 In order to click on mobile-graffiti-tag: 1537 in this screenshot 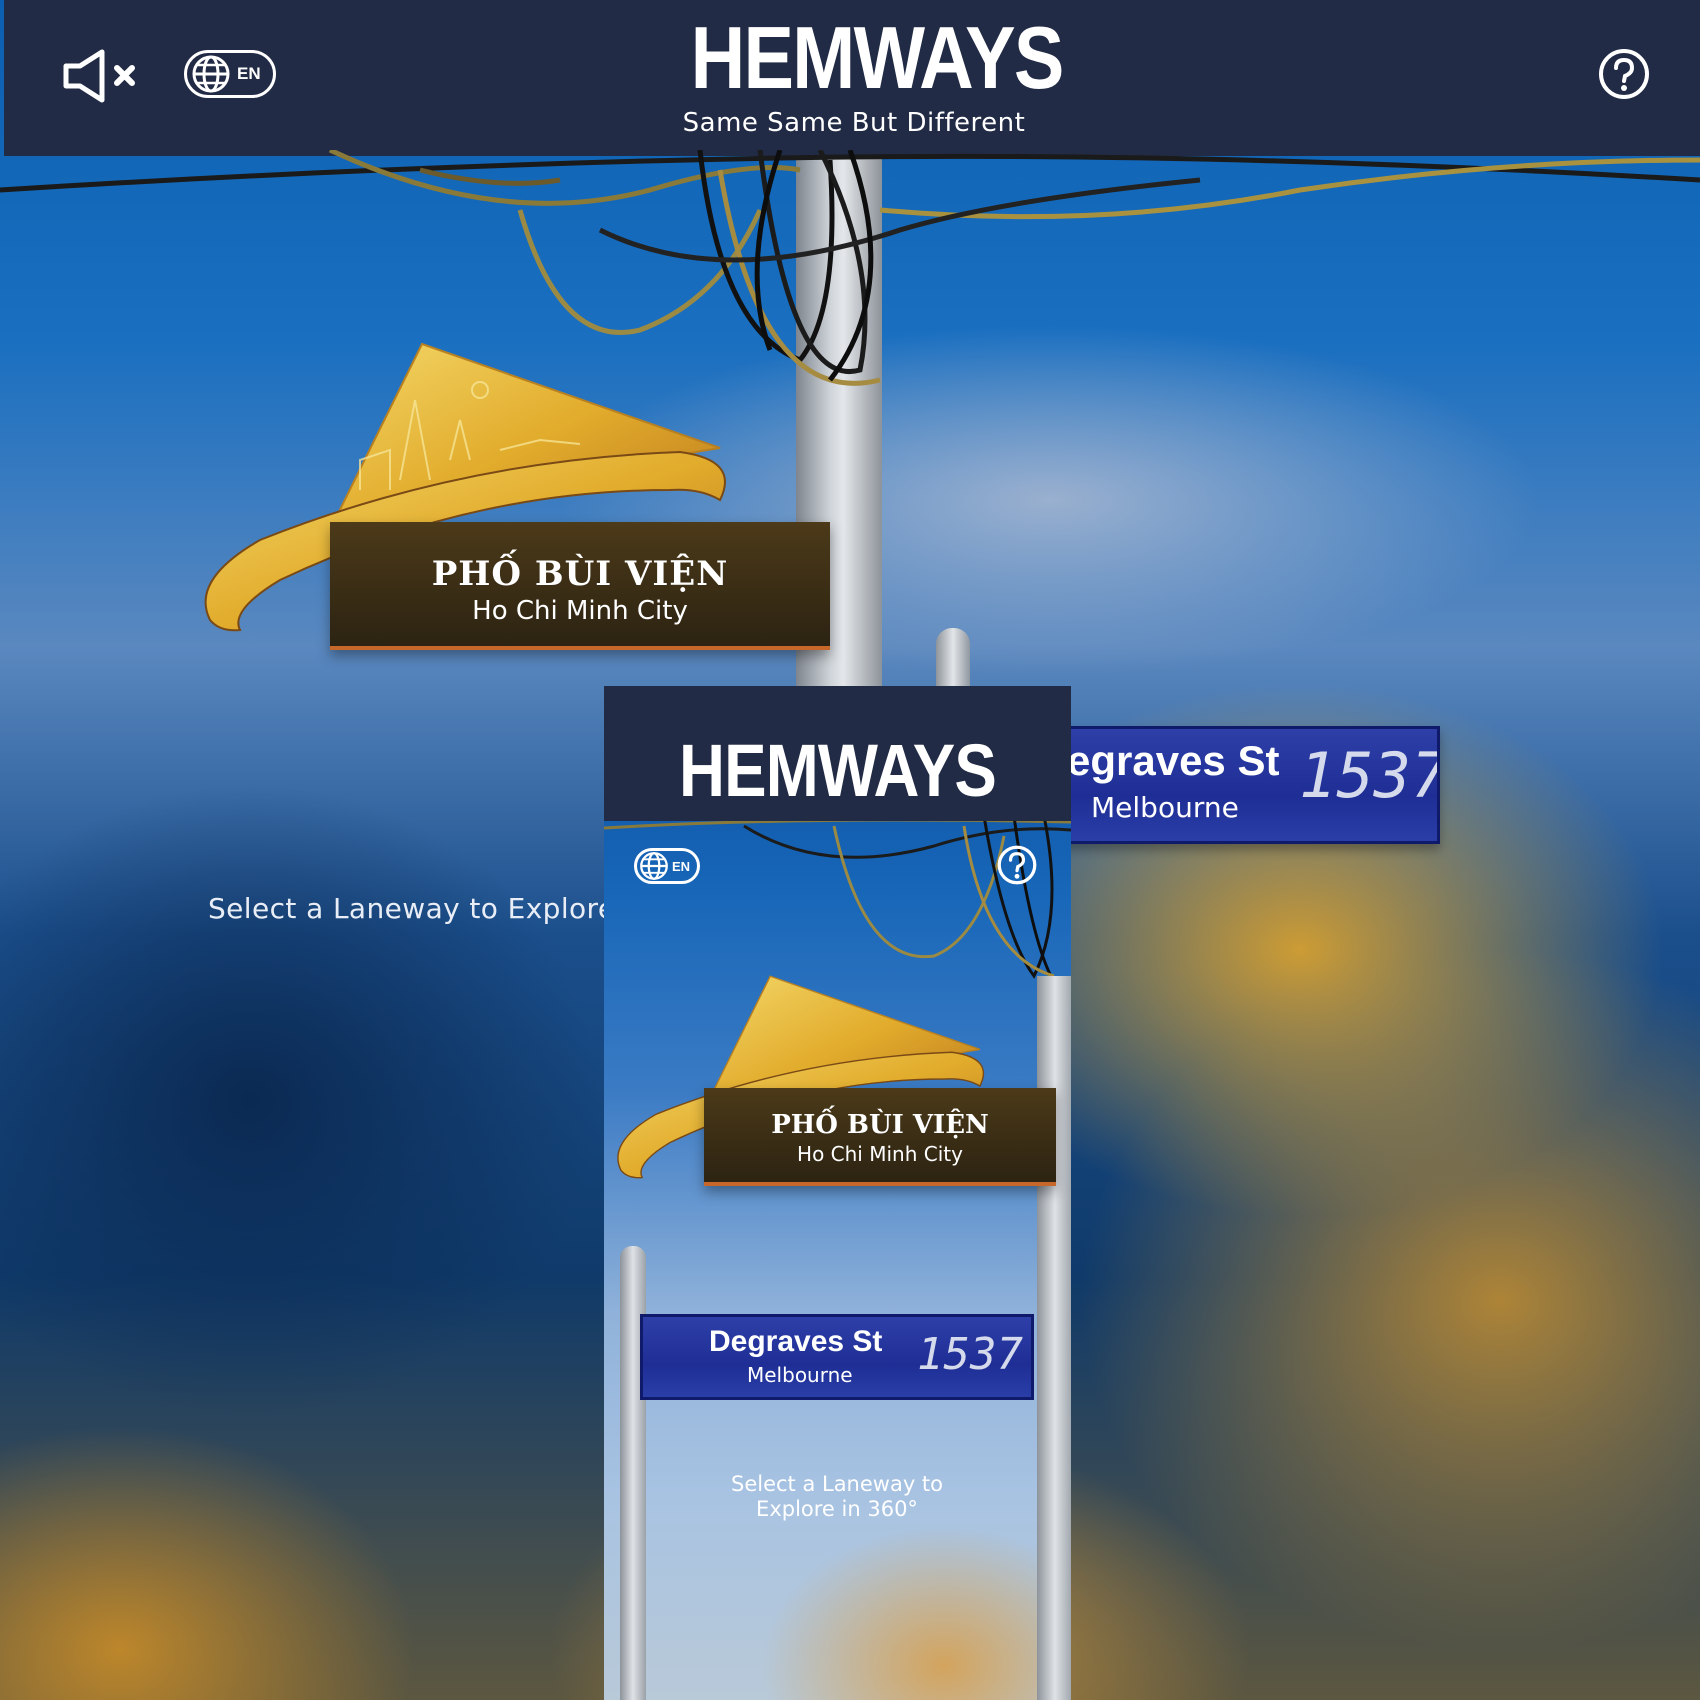, I will do `click(970, 1354)`.